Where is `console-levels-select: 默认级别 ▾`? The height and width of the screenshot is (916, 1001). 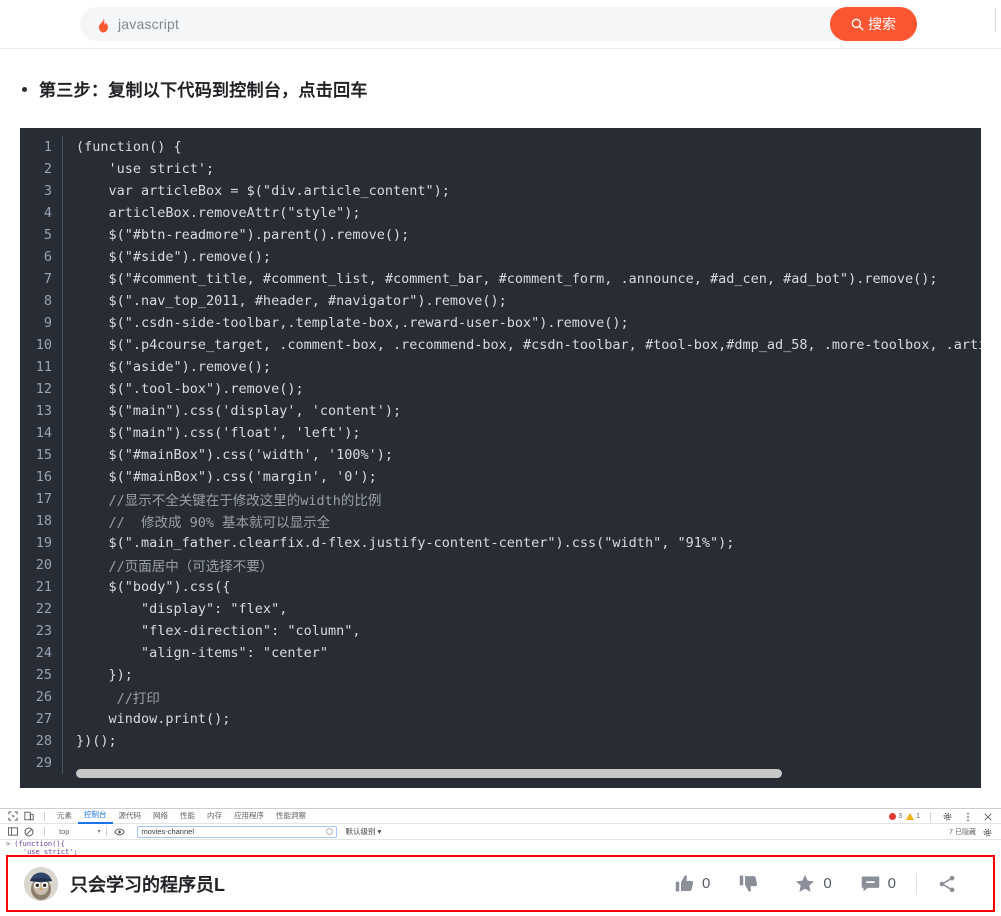
console-levels-select: 默认级别 ▾ is located at coordinates (363, 831).